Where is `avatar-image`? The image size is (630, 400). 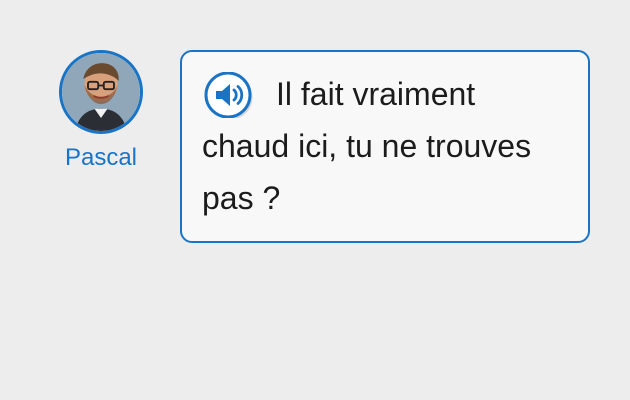 avatar-image is located at coordinates (101, 92).